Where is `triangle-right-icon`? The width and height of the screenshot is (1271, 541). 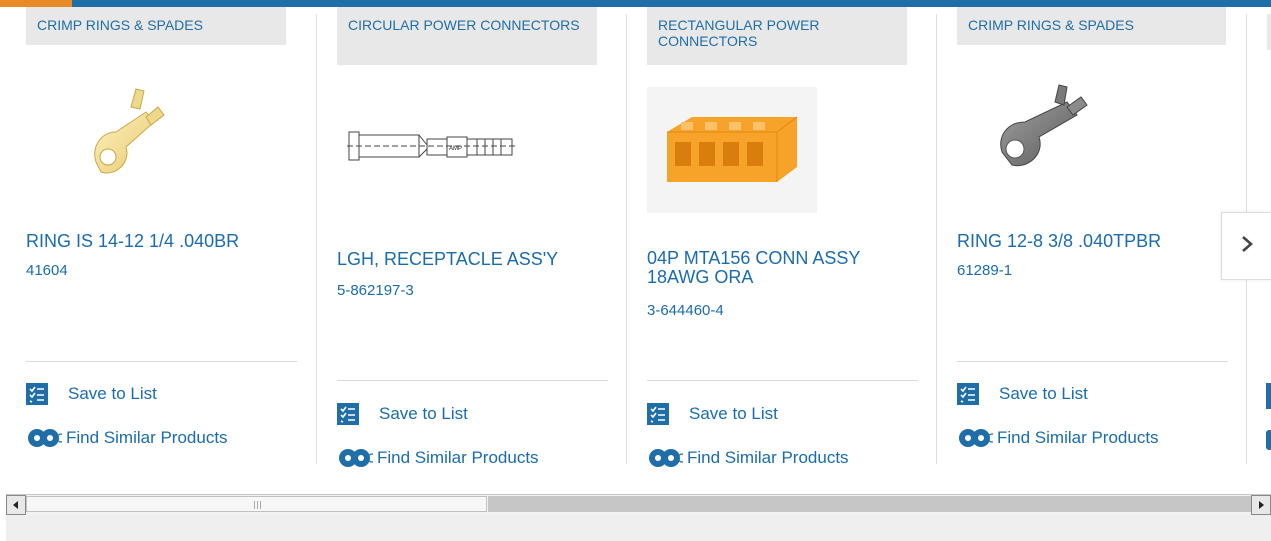
triangle-right-icon is located at coordinates (1261, 505).